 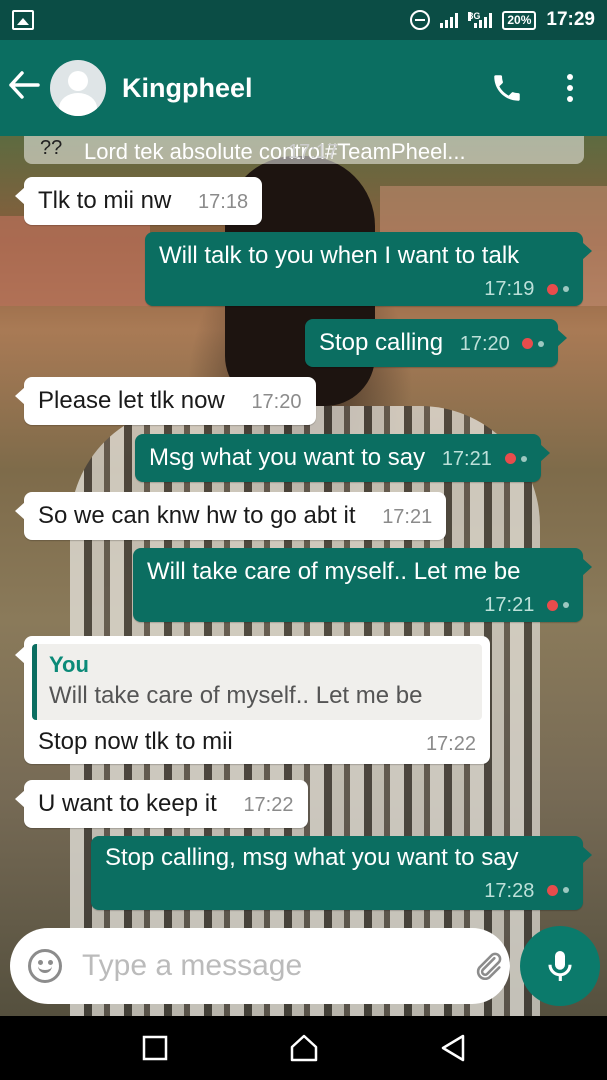 I want to click on message-text: Please let tlk now, so click(x=131, y=400).